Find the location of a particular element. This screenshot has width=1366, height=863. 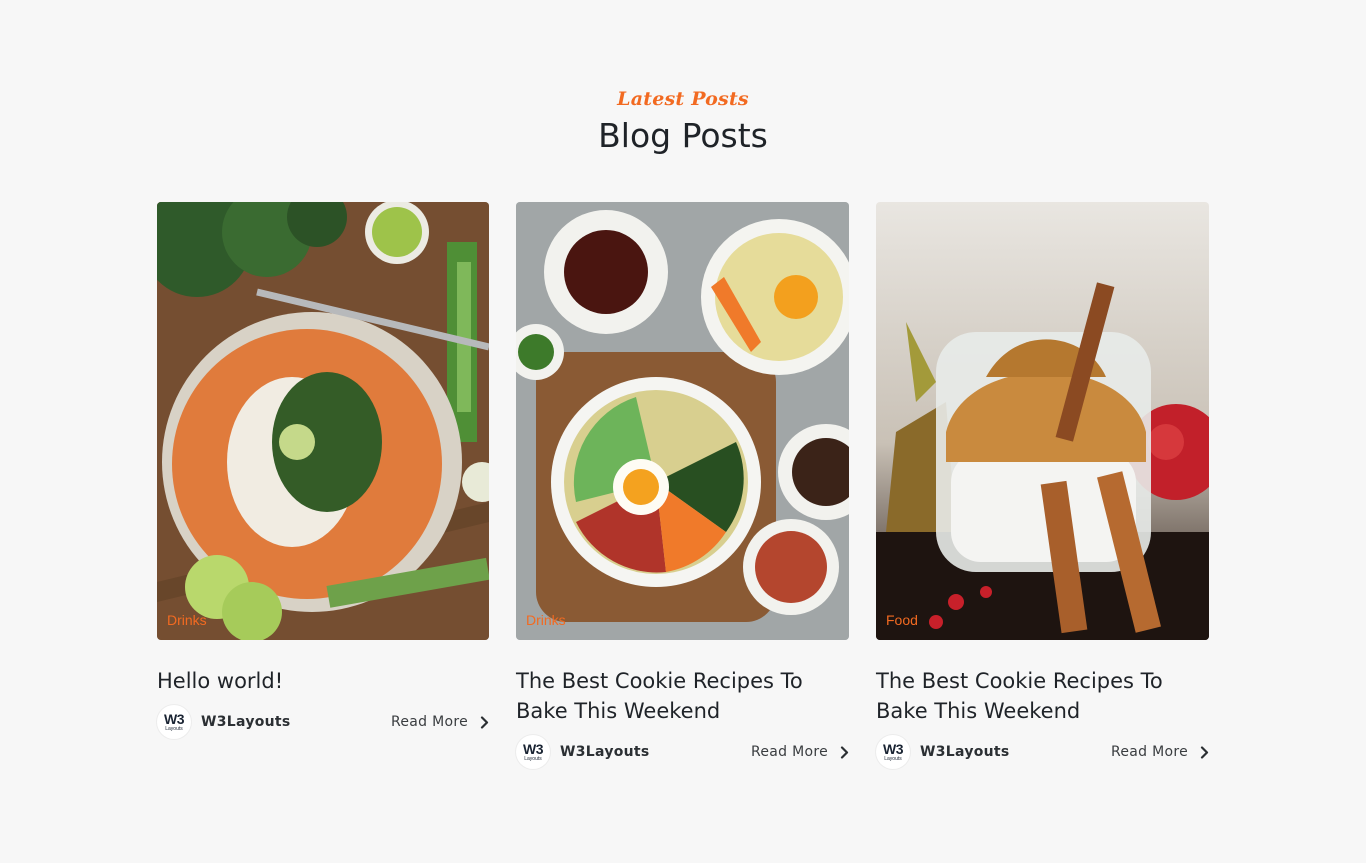

post-image-curry: Drinks is located at coordinates (323, 421).